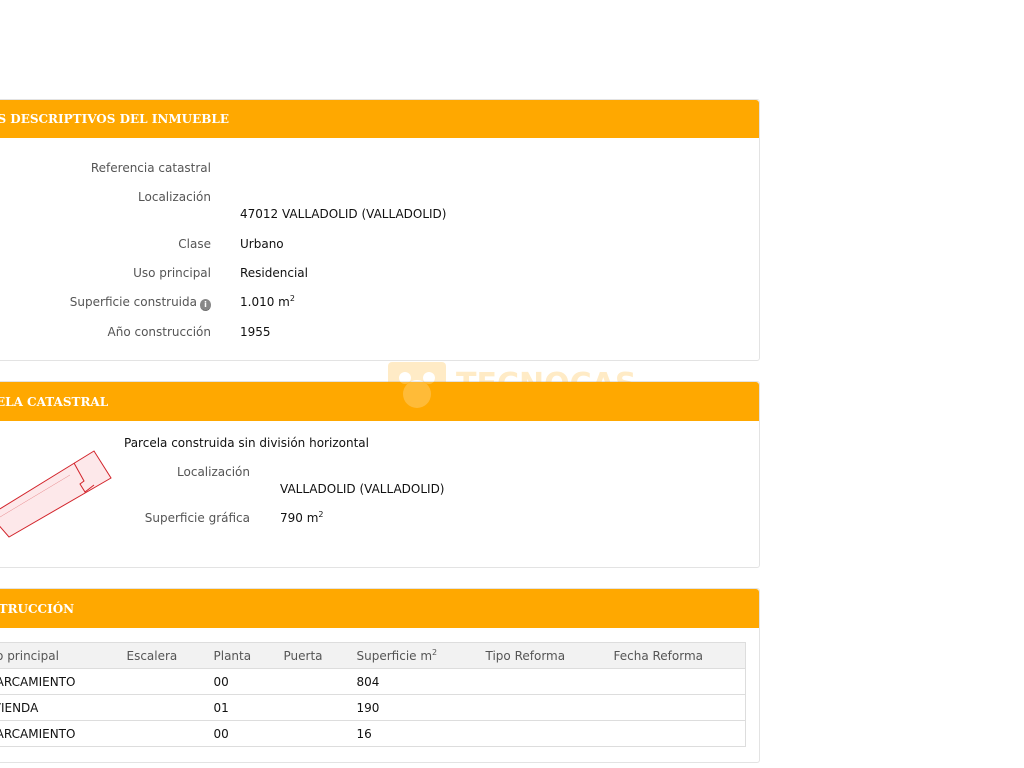  I want to click on parcela-localizacion-label: Localización, so click(213, 472).